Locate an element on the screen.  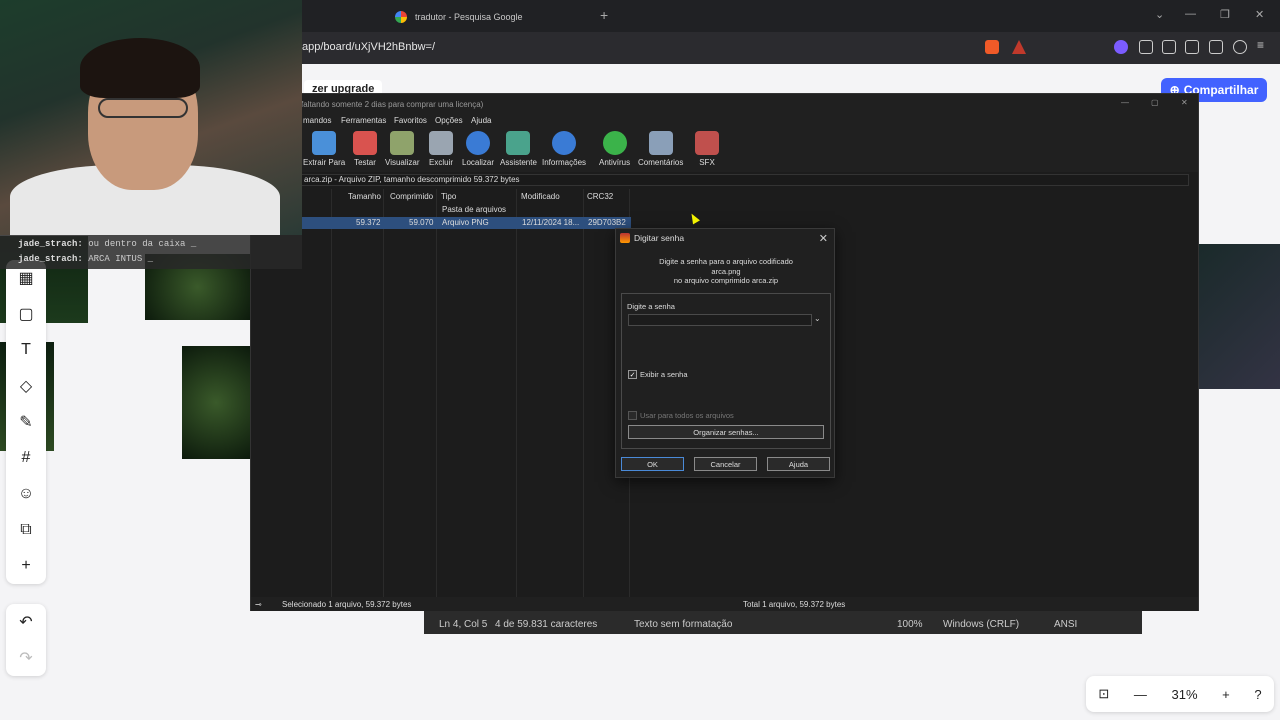
frame-icon: # is located at coordinates (26, 458).